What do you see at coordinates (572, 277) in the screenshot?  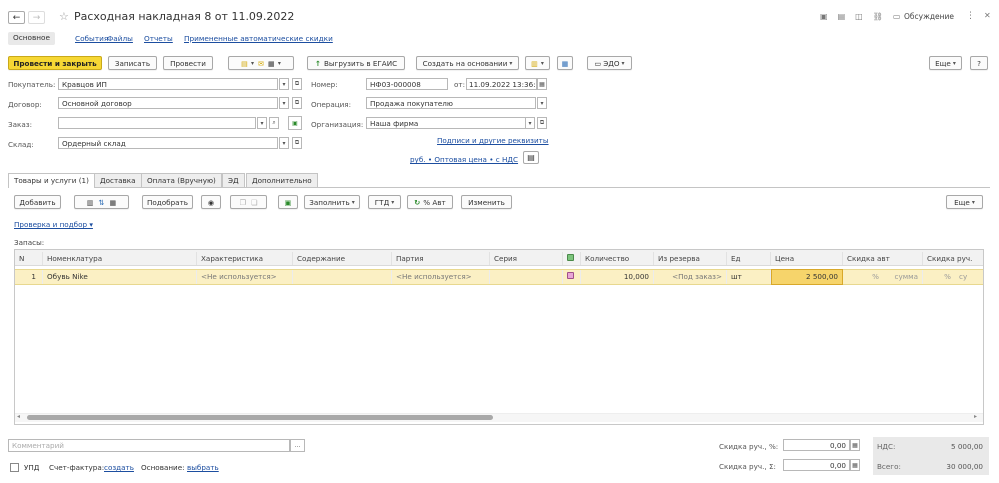 I see `cell-marker` at bounding box center [572, 277].